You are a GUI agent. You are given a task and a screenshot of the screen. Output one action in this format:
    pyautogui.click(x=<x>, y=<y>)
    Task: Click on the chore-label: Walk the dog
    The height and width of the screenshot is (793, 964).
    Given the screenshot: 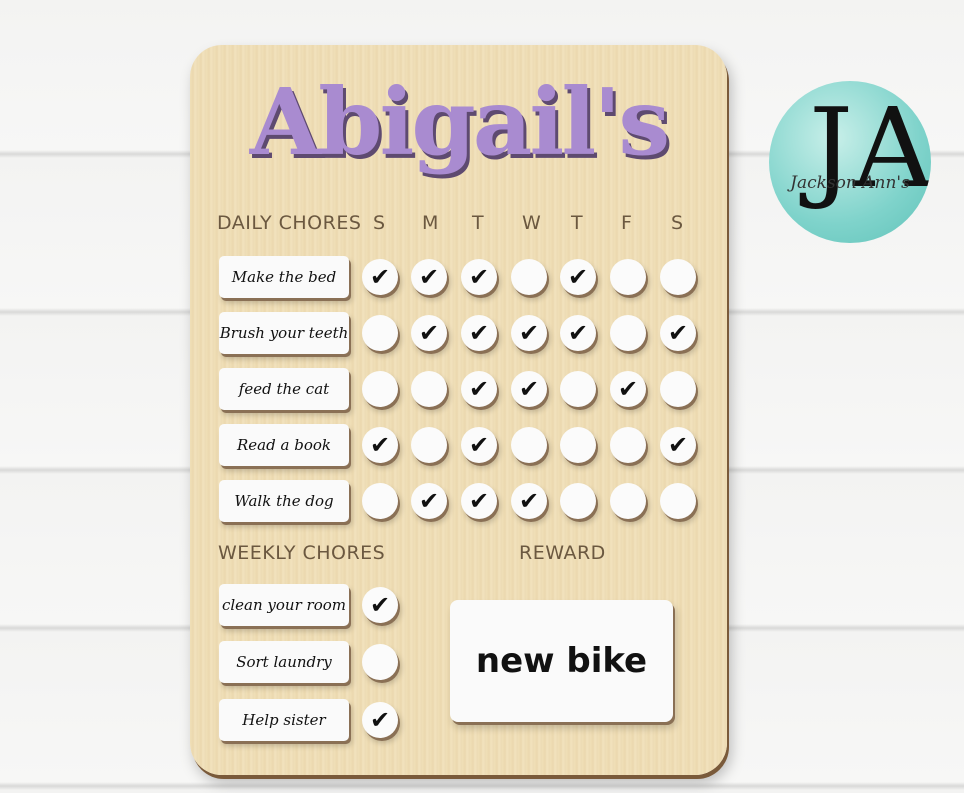 What is the action you would take?
    pyautogui.click(x=284, y=501)
    